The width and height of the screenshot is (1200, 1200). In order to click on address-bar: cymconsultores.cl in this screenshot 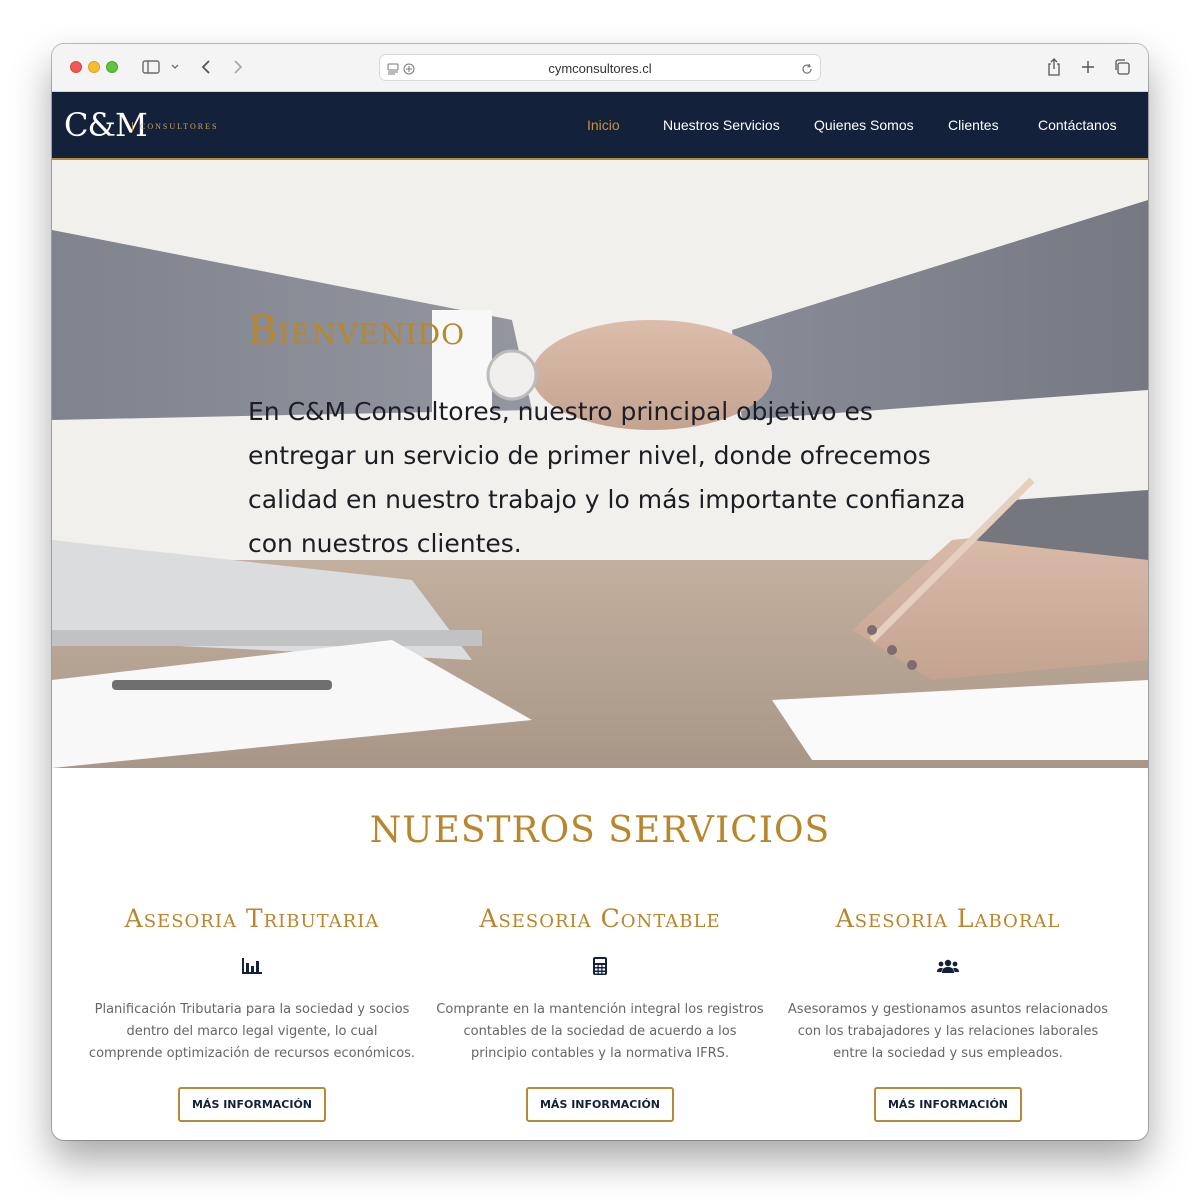, I will do `click(600, 67)`.